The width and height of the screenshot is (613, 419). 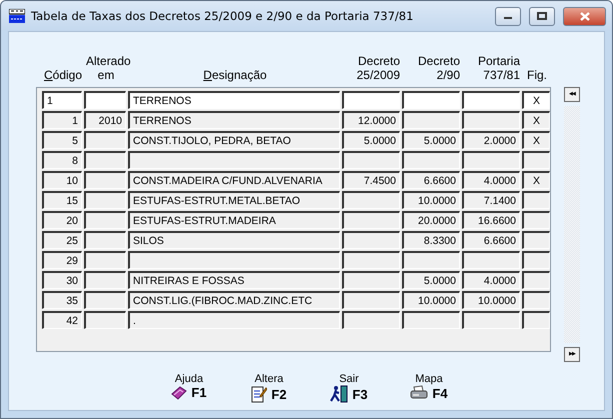 I want to click on table-cell: ESTUFAS-ESTRUT.MADEIRA, so click(x=234, y=220).